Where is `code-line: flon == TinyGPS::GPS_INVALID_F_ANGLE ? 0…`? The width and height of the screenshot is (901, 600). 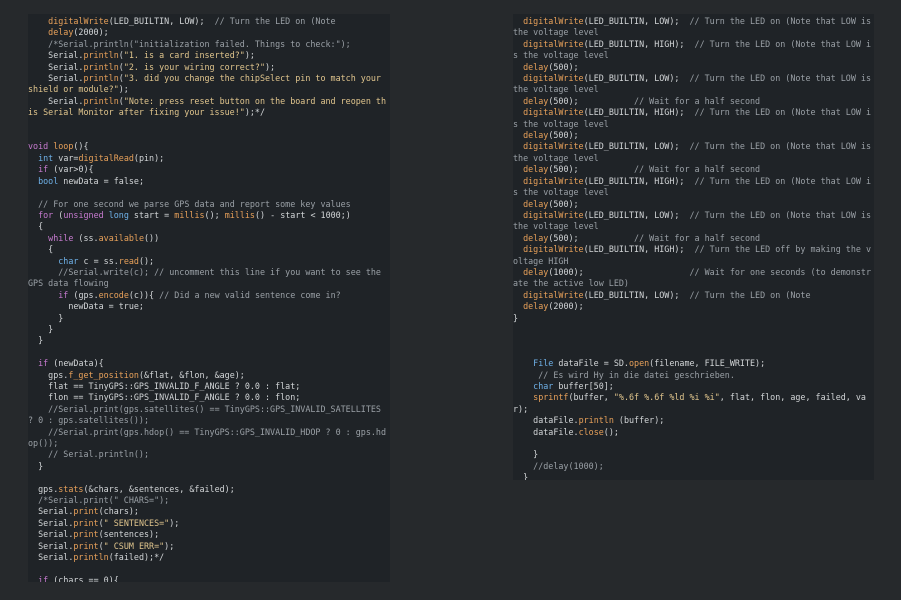 code-line: flon == TinyGPS::GPS_INVALID_F_ANGLE ? 0… is located at coordinates (209, 397).